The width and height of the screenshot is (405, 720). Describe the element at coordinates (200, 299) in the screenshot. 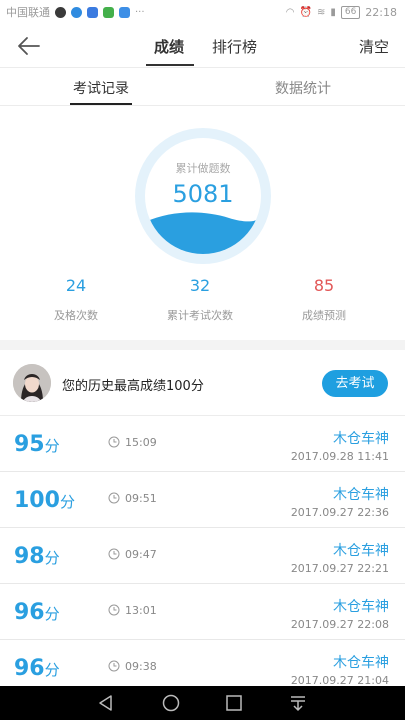

I see `stat-exam-count: 32 累计考试次数` at that location.